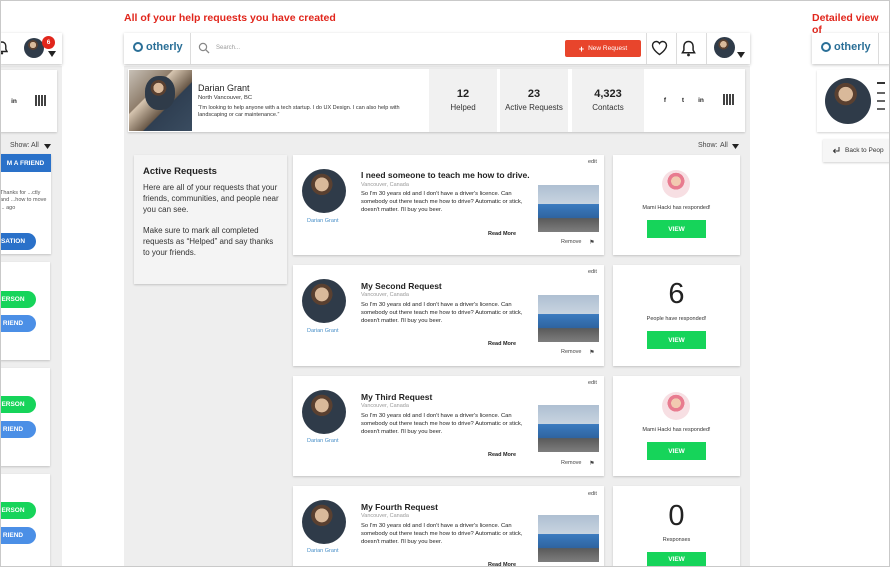 The image size is (890, 567). I want to click on top-nav-bar: otherly Search... + New Request, so click(437, 48).